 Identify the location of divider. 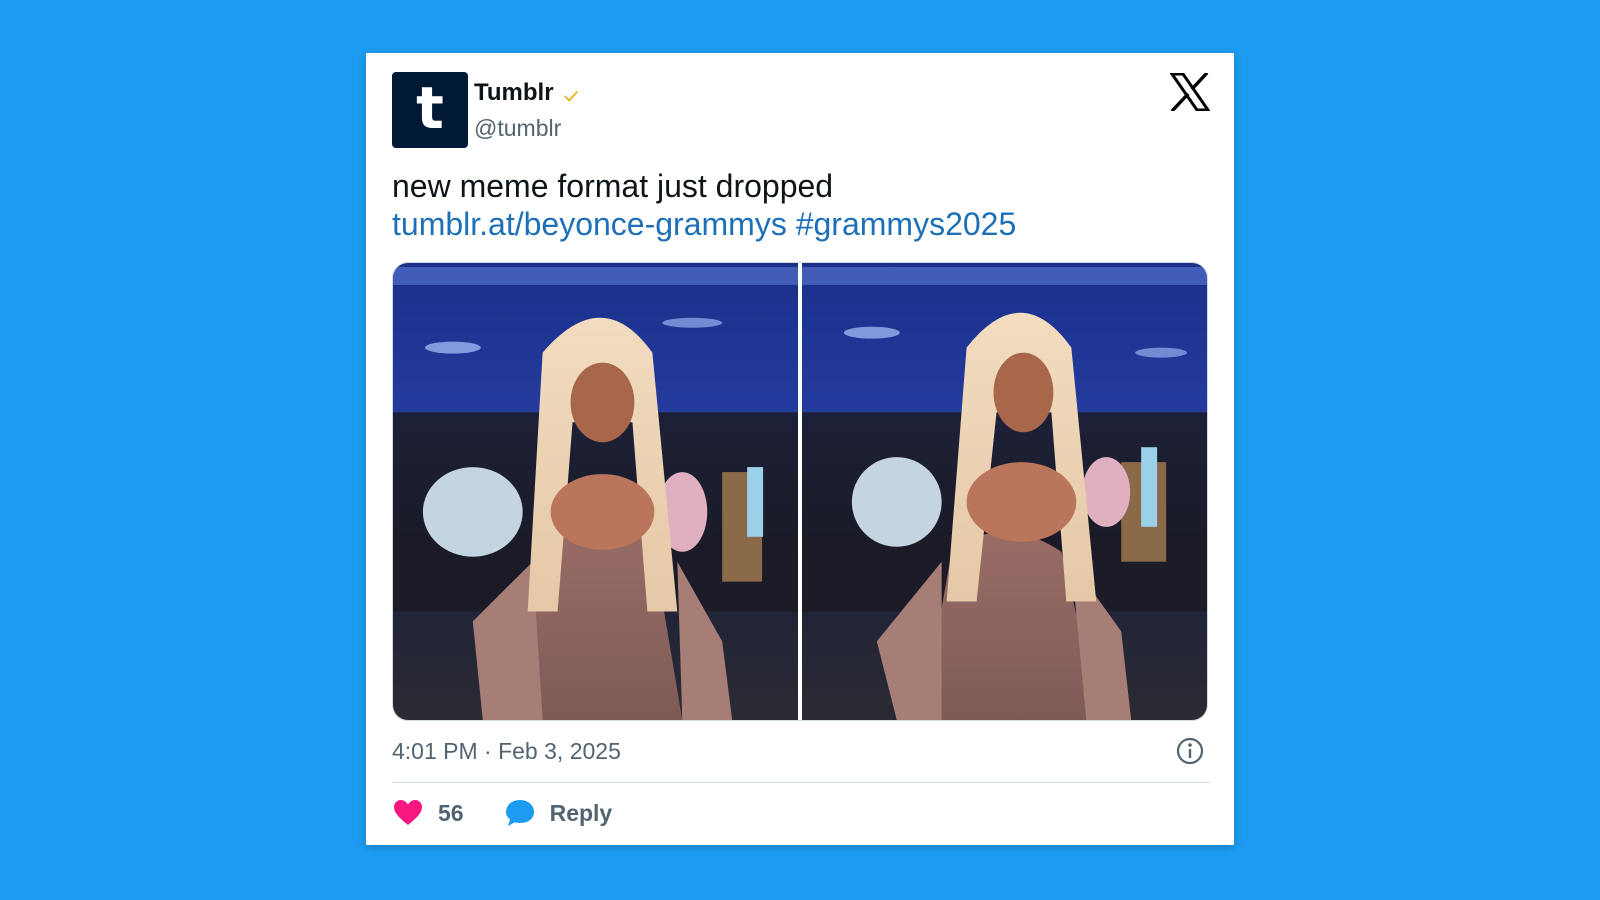
(801, 782).